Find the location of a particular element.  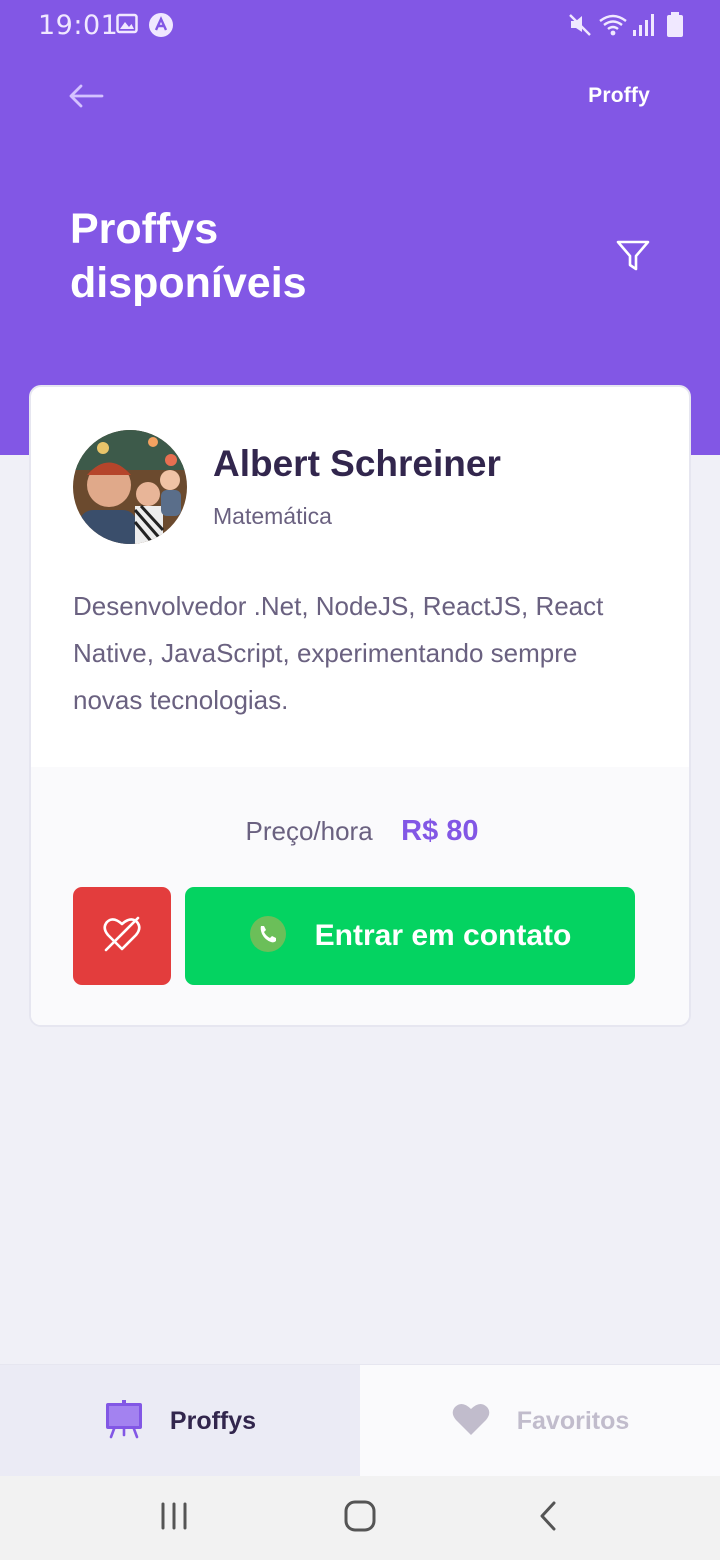

system-navigation-bar is located at coordinates (360, 1518).